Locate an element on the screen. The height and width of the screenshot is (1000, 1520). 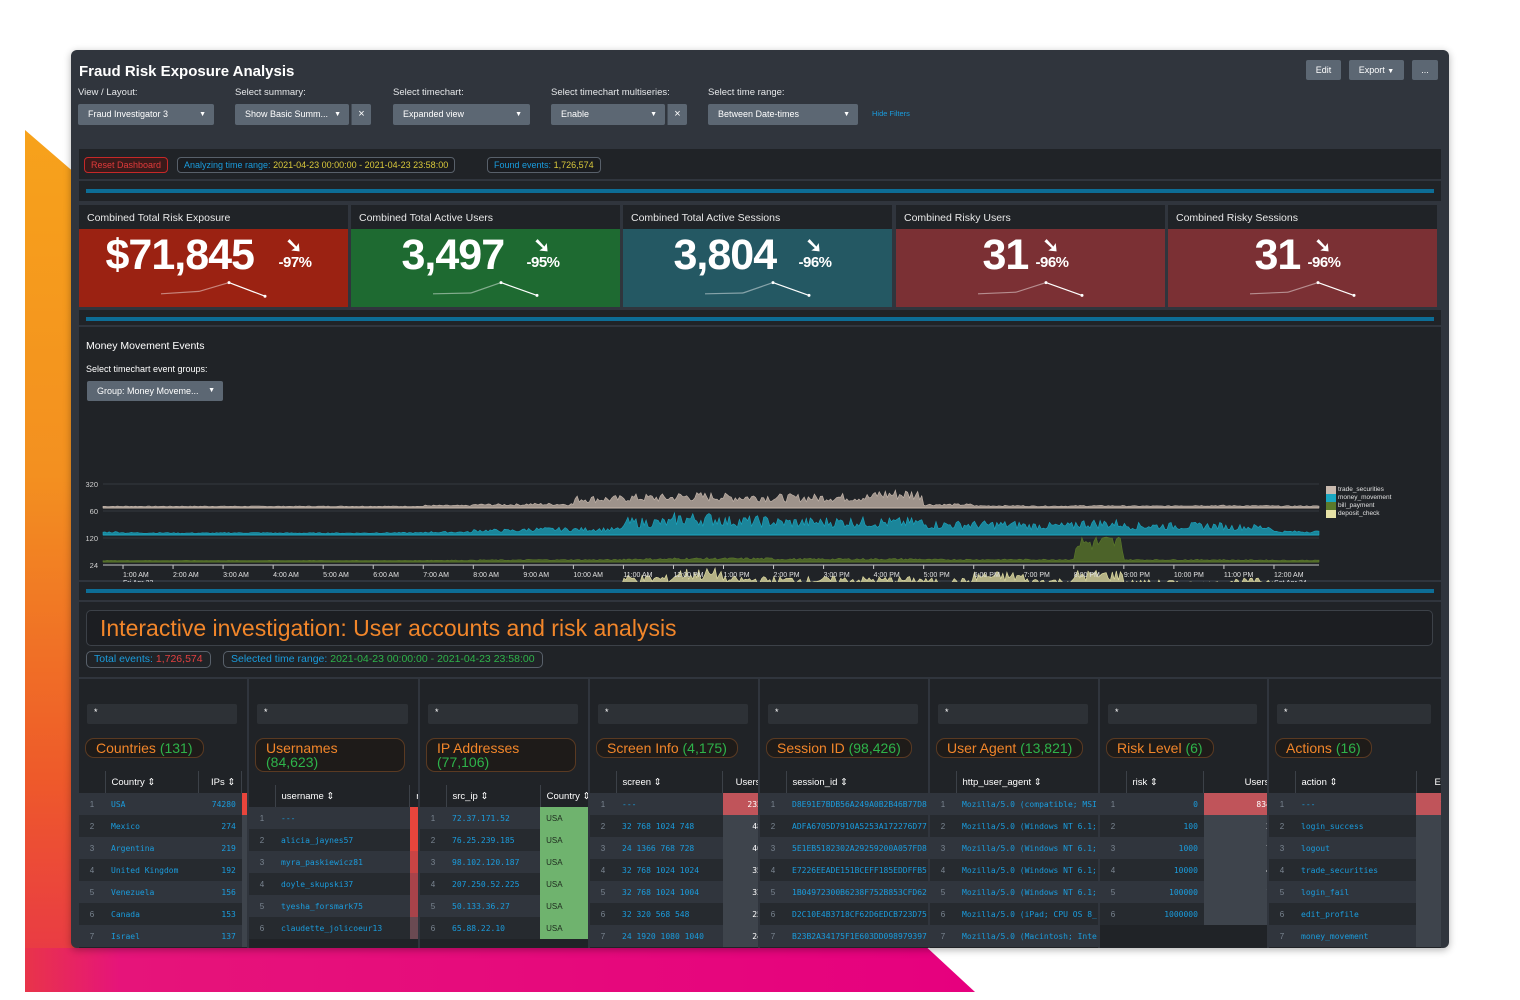
table-row: 2 Mozilla/5.0 (Windows NT 6.1; is located at coordinates (1014, 826).